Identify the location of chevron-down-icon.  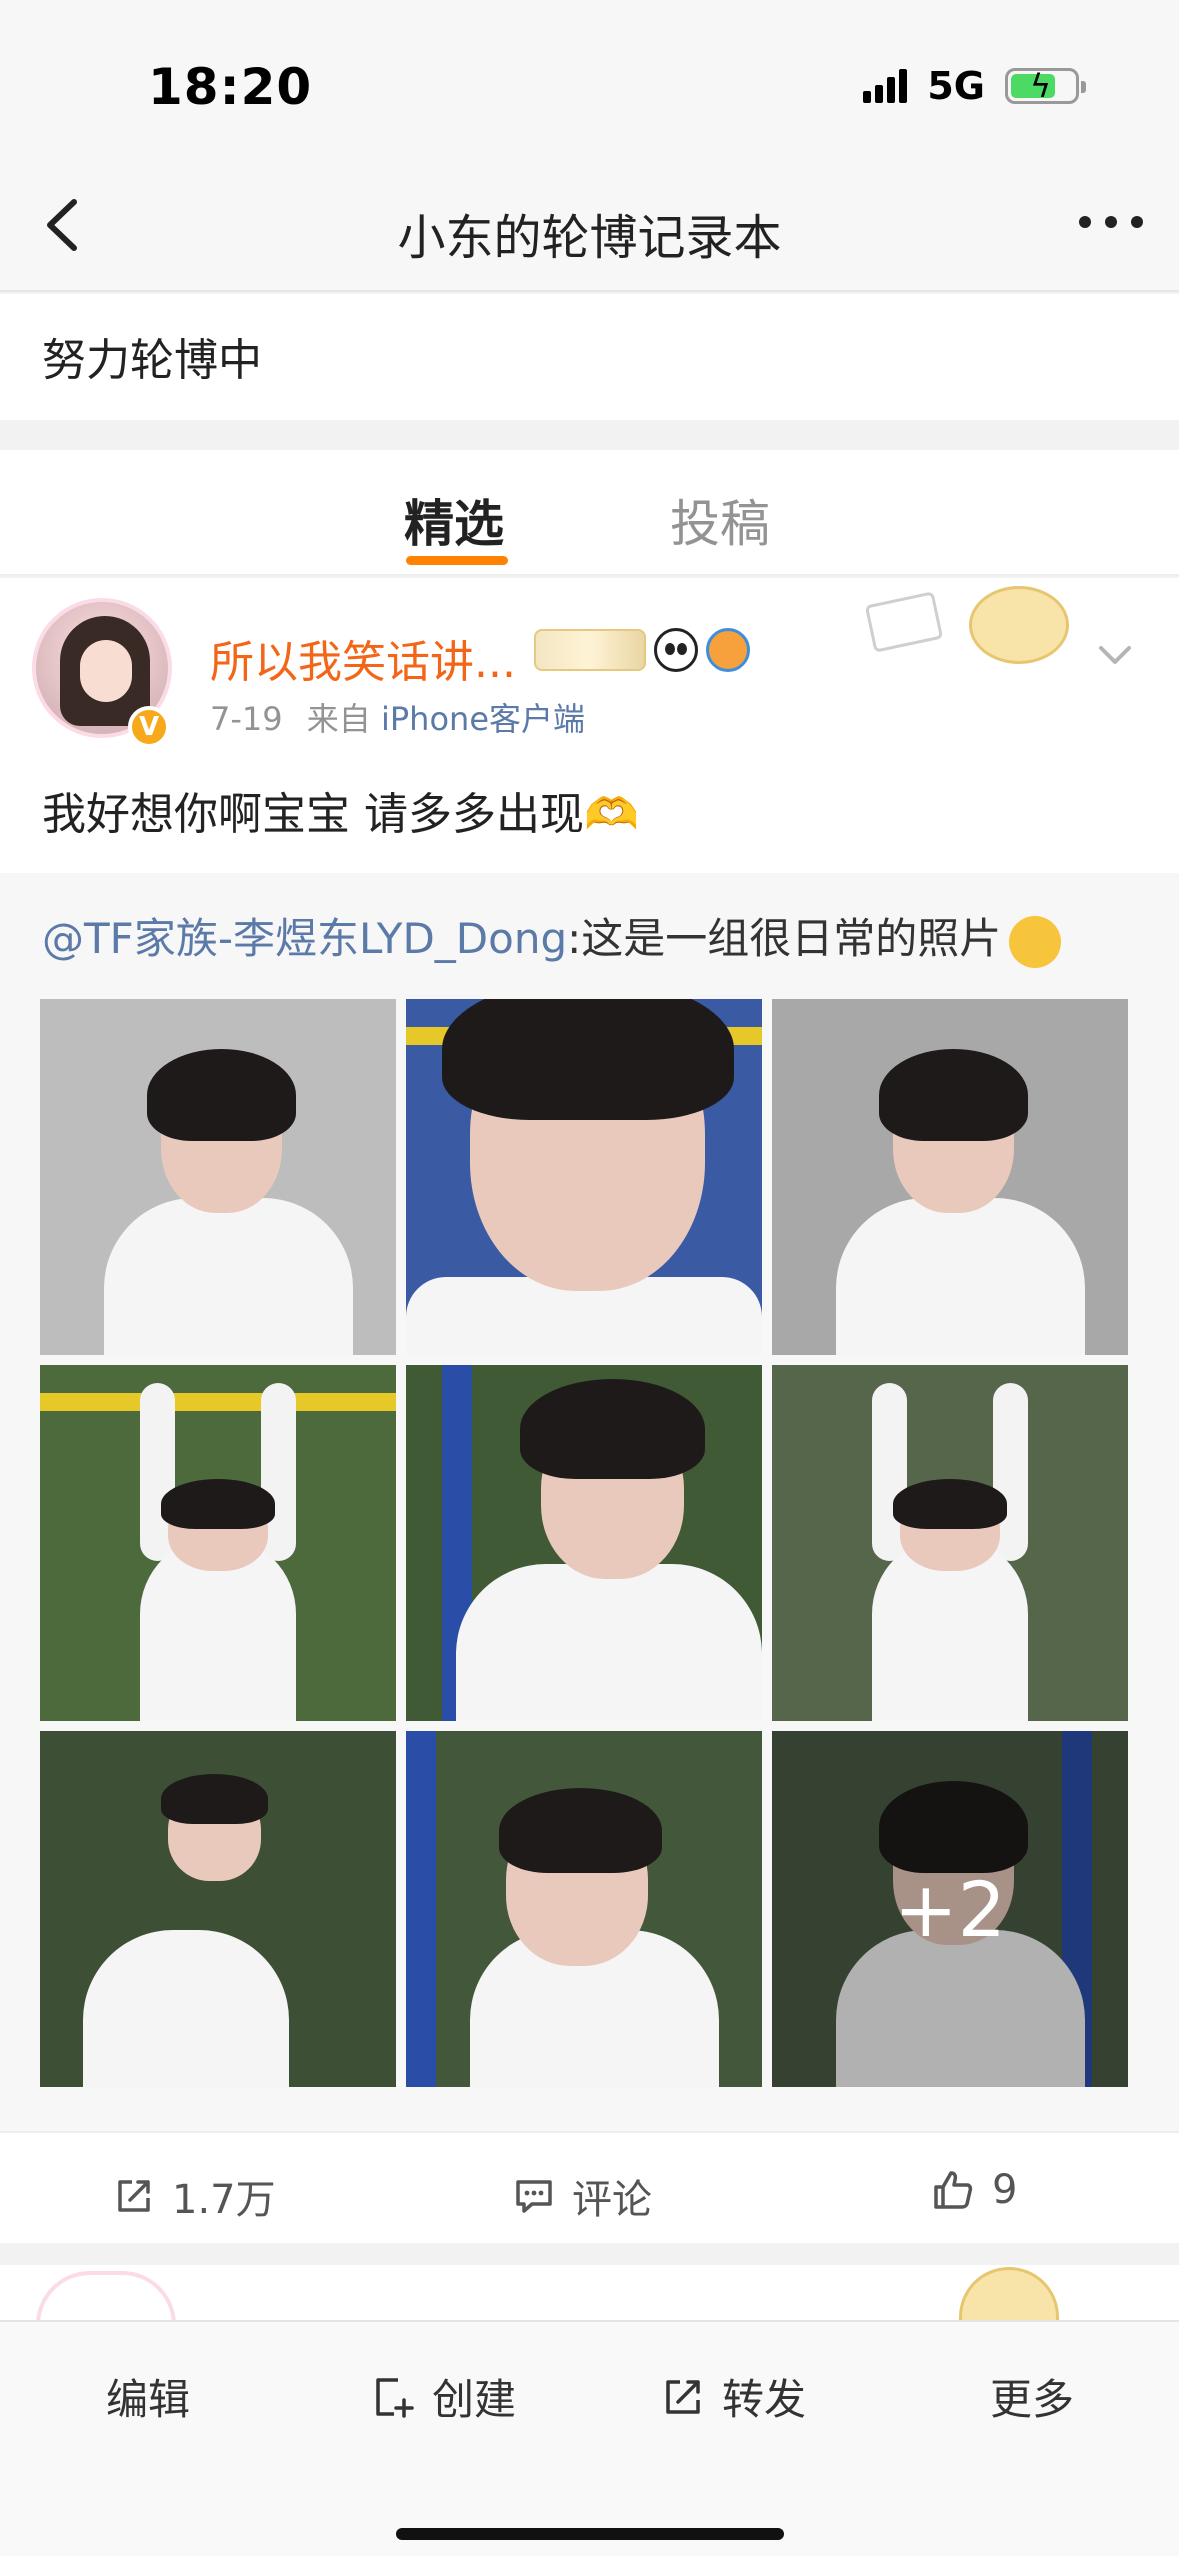
(1115, 654).